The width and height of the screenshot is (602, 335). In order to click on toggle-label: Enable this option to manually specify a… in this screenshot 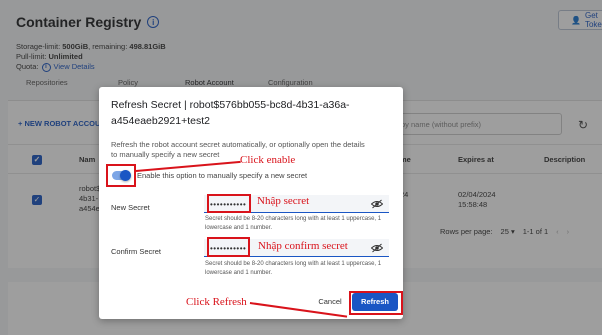, I will do `click(222, 175)`.